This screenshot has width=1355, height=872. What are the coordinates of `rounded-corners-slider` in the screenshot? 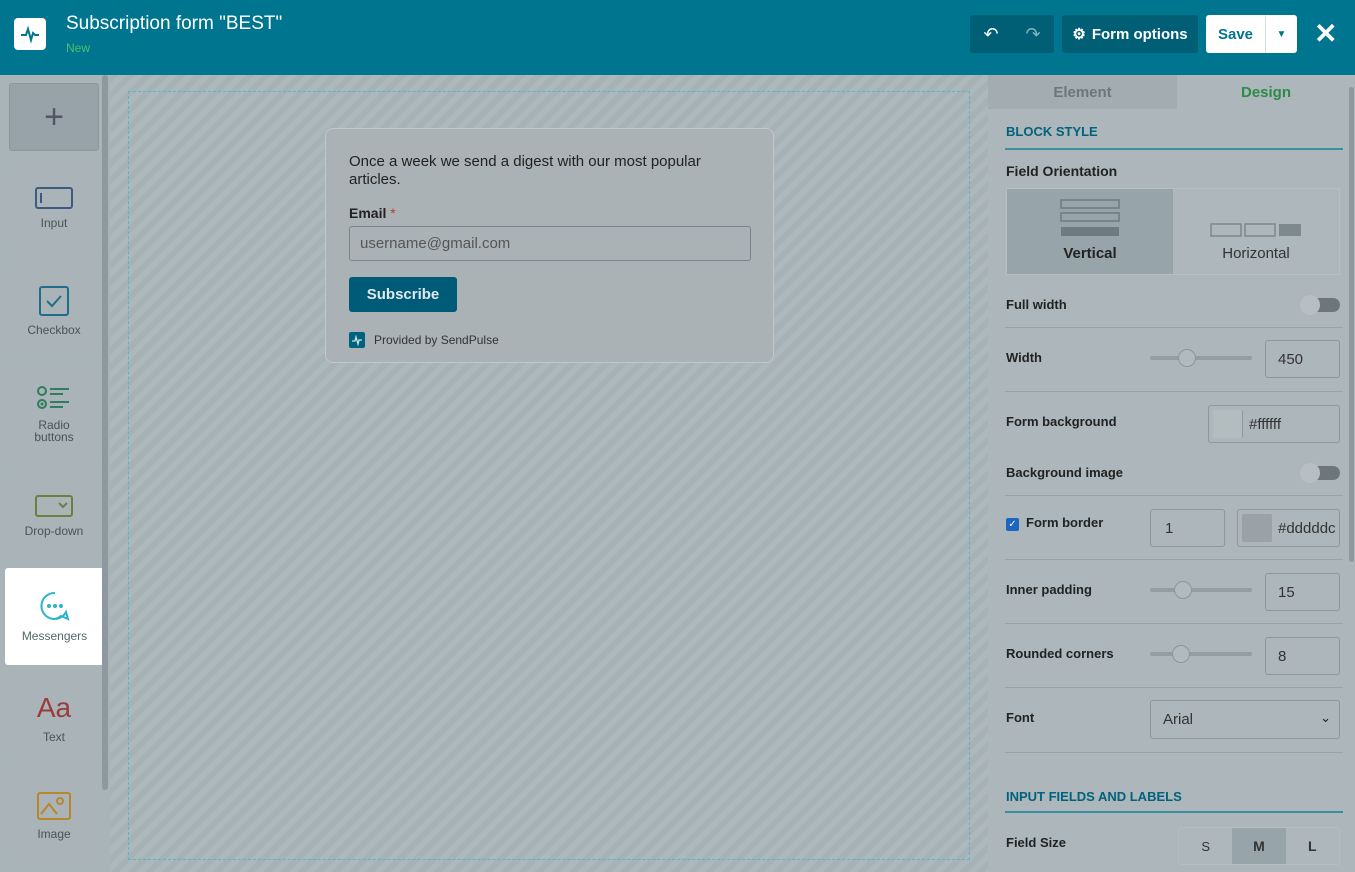 It's located at (1201, 654).